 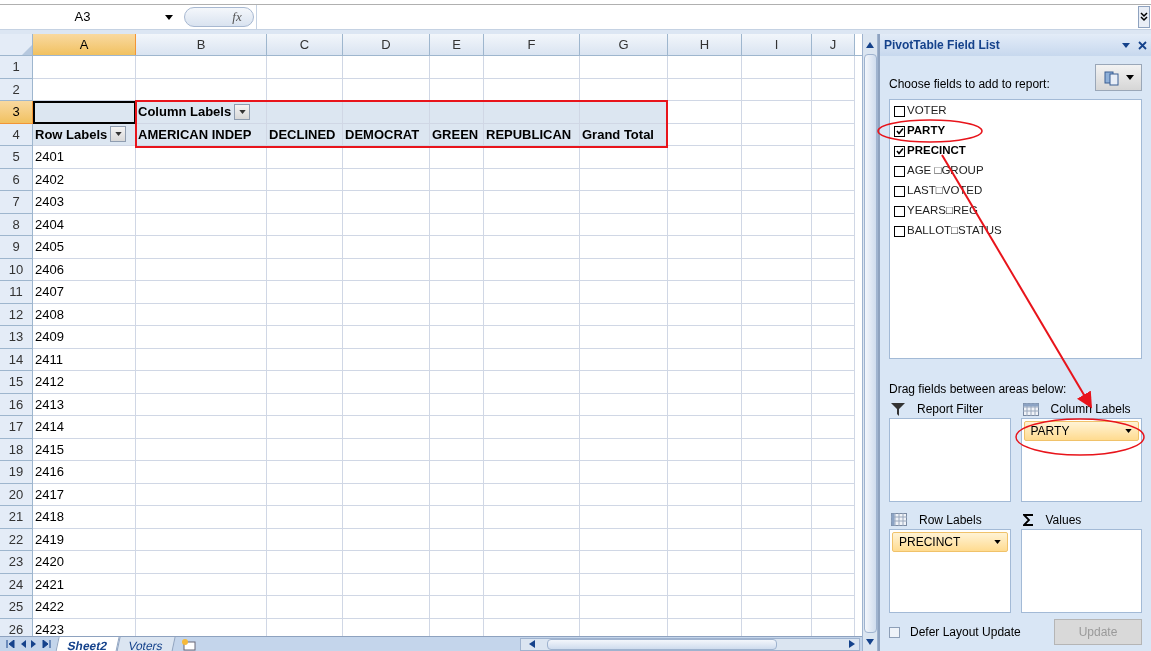 I want to click on row-header: 2, so click(x=16, y=89).